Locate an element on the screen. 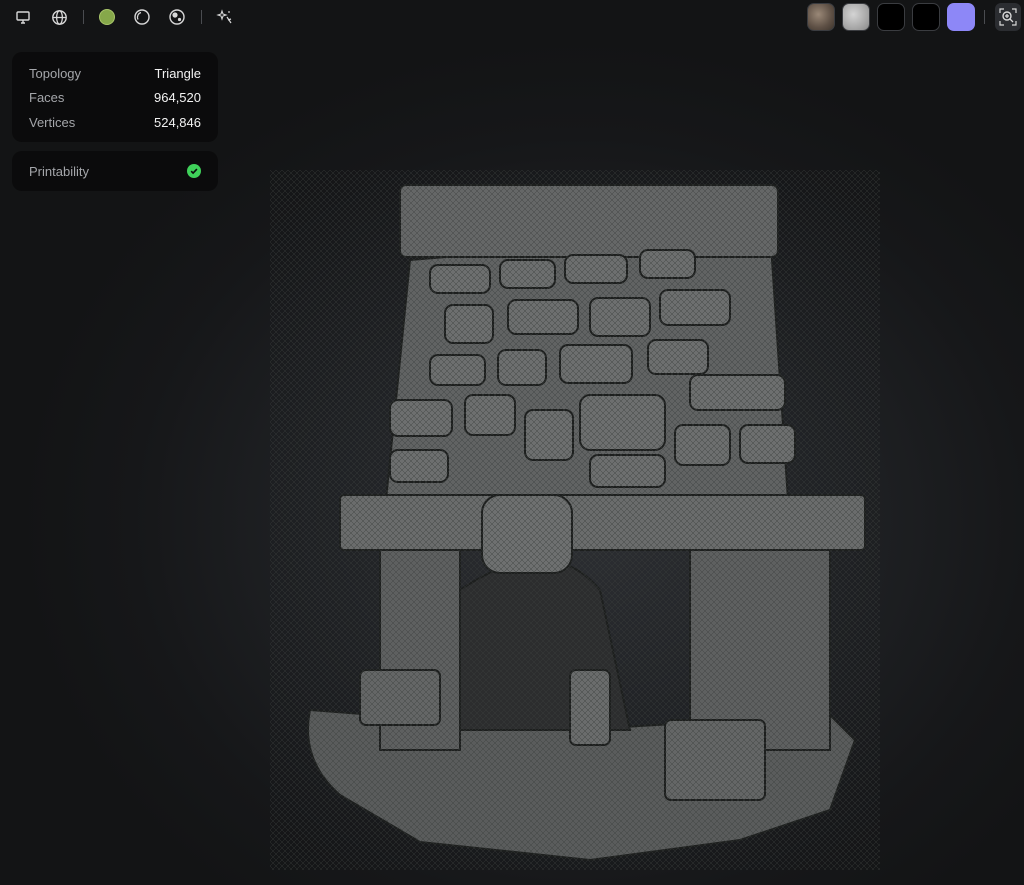 The width and height of the screenshot is (1024, 885). faces-label: Faces is located at coordinates (47, 98).